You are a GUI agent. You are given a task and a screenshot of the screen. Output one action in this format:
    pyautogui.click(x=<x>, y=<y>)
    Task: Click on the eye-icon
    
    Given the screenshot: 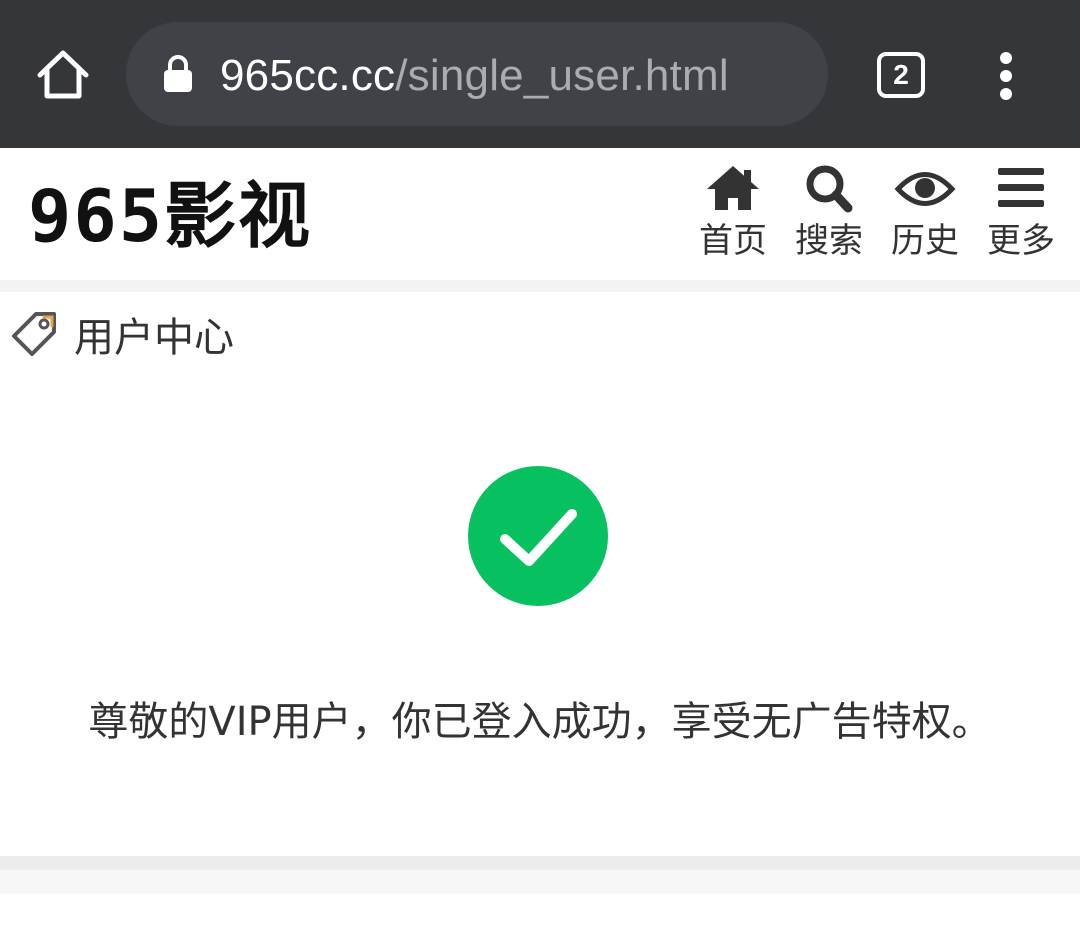 What is the action you would take?
    pyautogui.click(x=925, y=189)
    